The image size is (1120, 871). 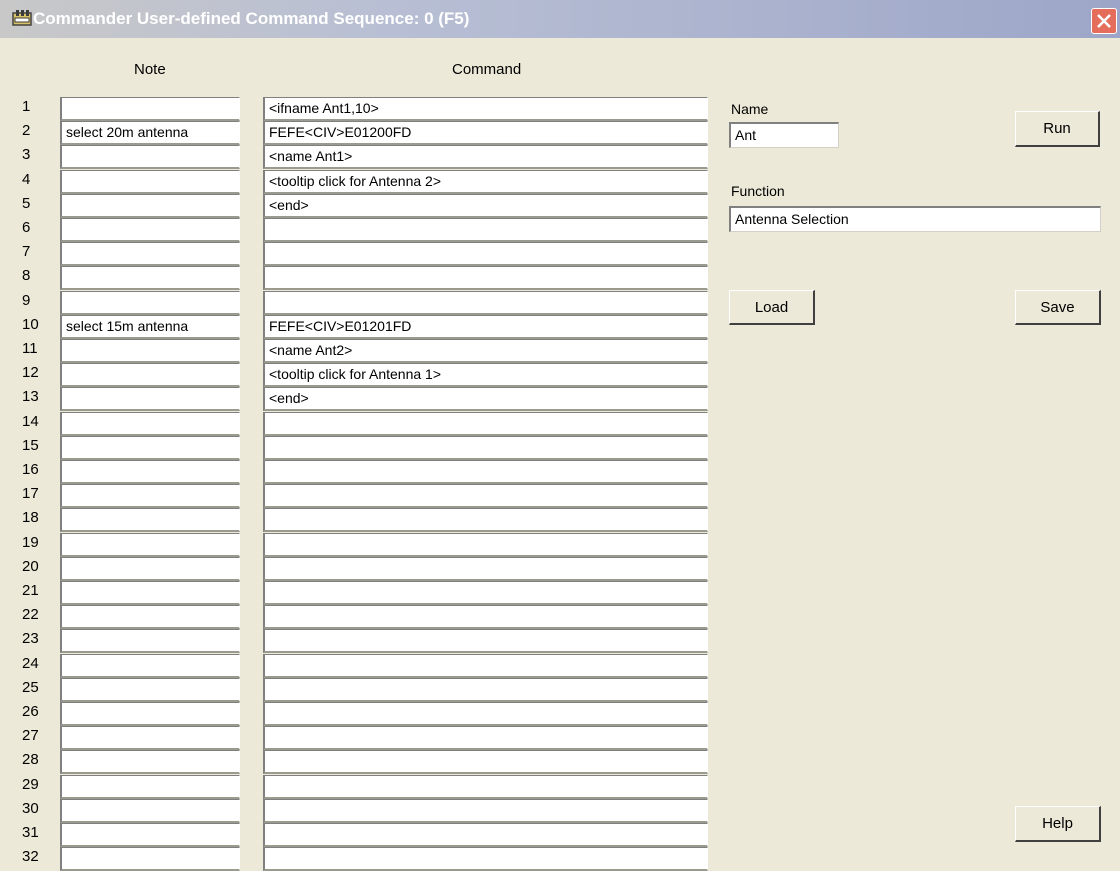 What do you see at coordinates (30, 711) in the screenshot?
I see `row-number: 26` at bounding box center [30, 711].